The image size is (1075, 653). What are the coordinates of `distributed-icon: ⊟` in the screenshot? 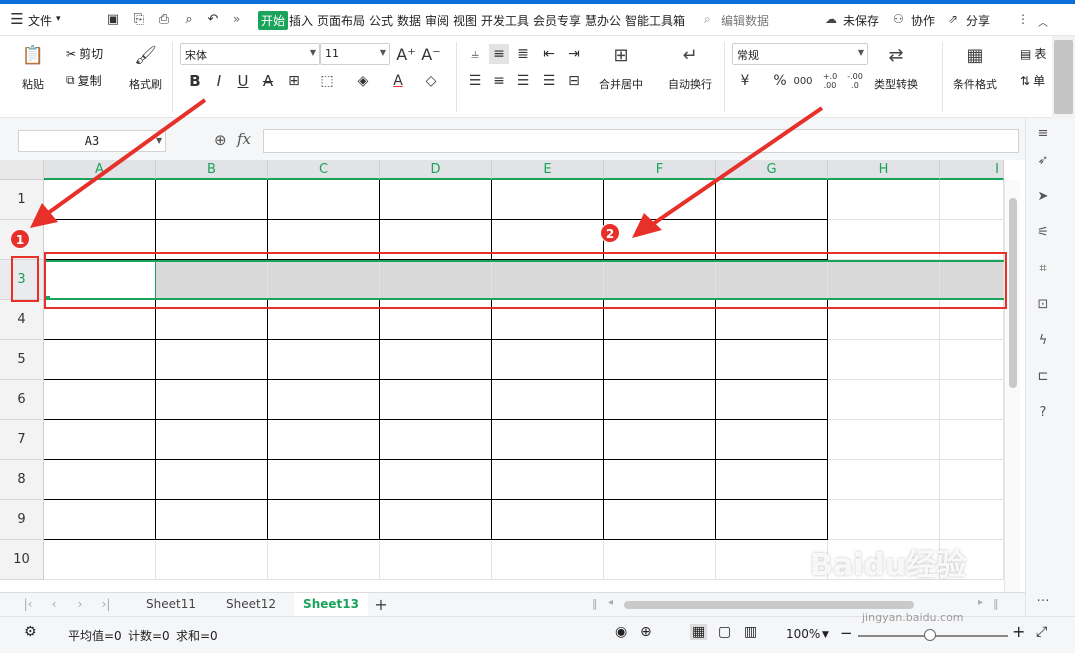 It's located at (574, 81).